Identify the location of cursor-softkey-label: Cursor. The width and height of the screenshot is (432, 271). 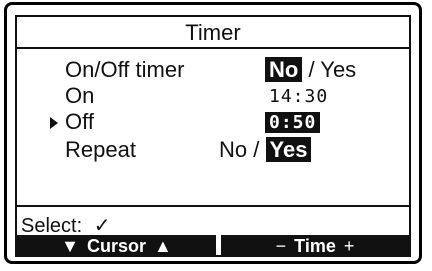
(116, 245).